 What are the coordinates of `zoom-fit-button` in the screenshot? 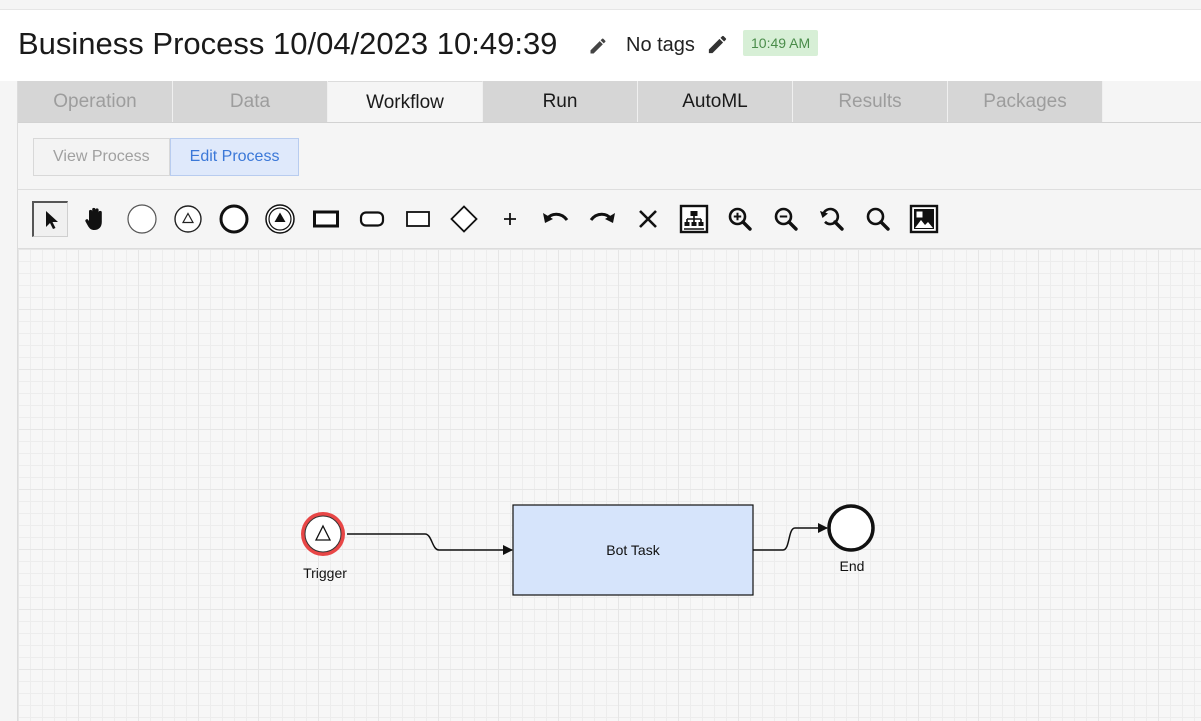 It's located at (878, 219).